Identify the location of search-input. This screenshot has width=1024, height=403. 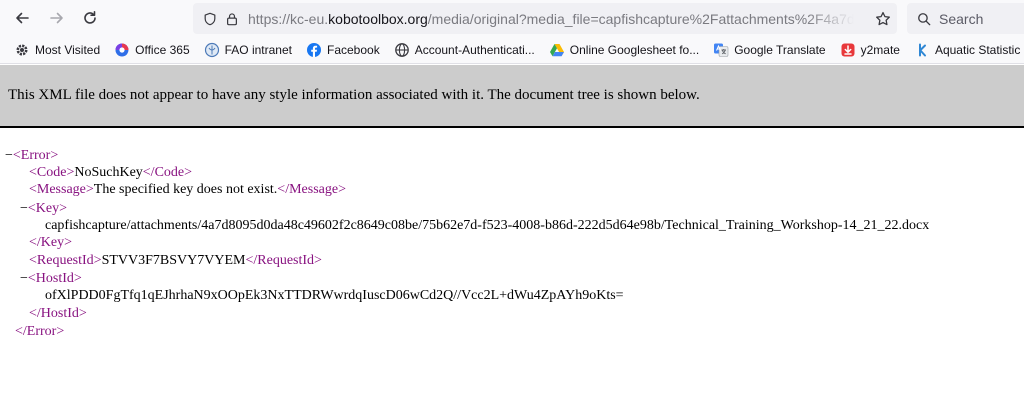
(981, 18).